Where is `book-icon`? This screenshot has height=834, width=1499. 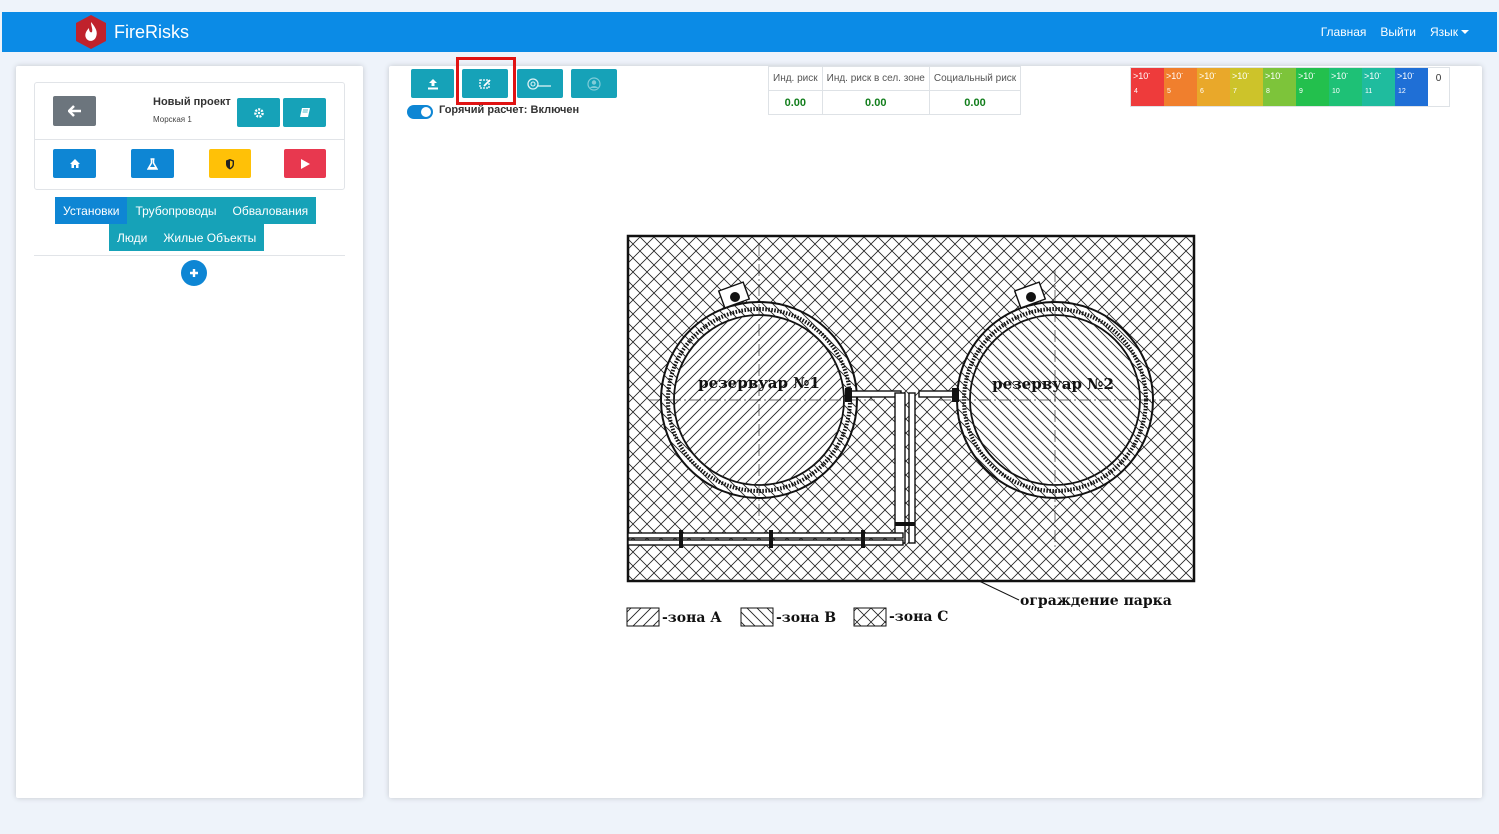
book-icon is located at coordinates (304, 112).